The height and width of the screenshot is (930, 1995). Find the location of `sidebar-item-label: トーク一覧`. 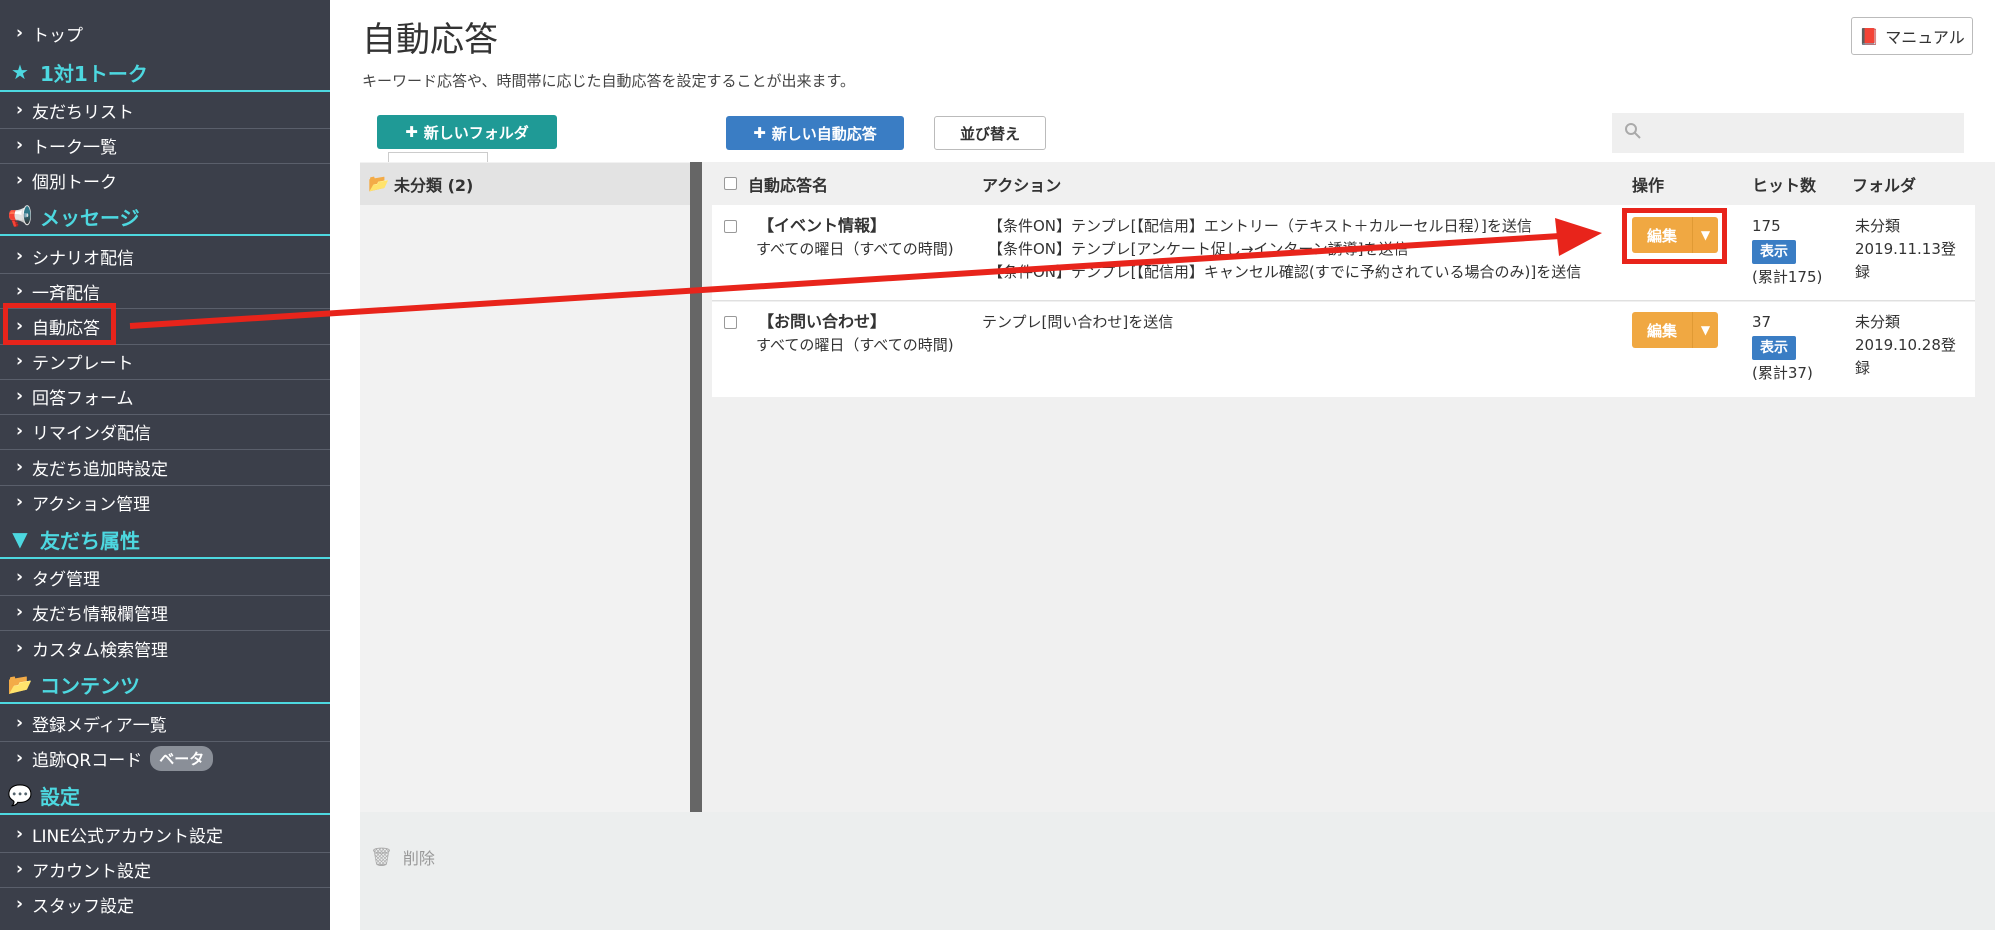

sidebar-item-label: トーク一覧 is located at coordinates (74, 147).